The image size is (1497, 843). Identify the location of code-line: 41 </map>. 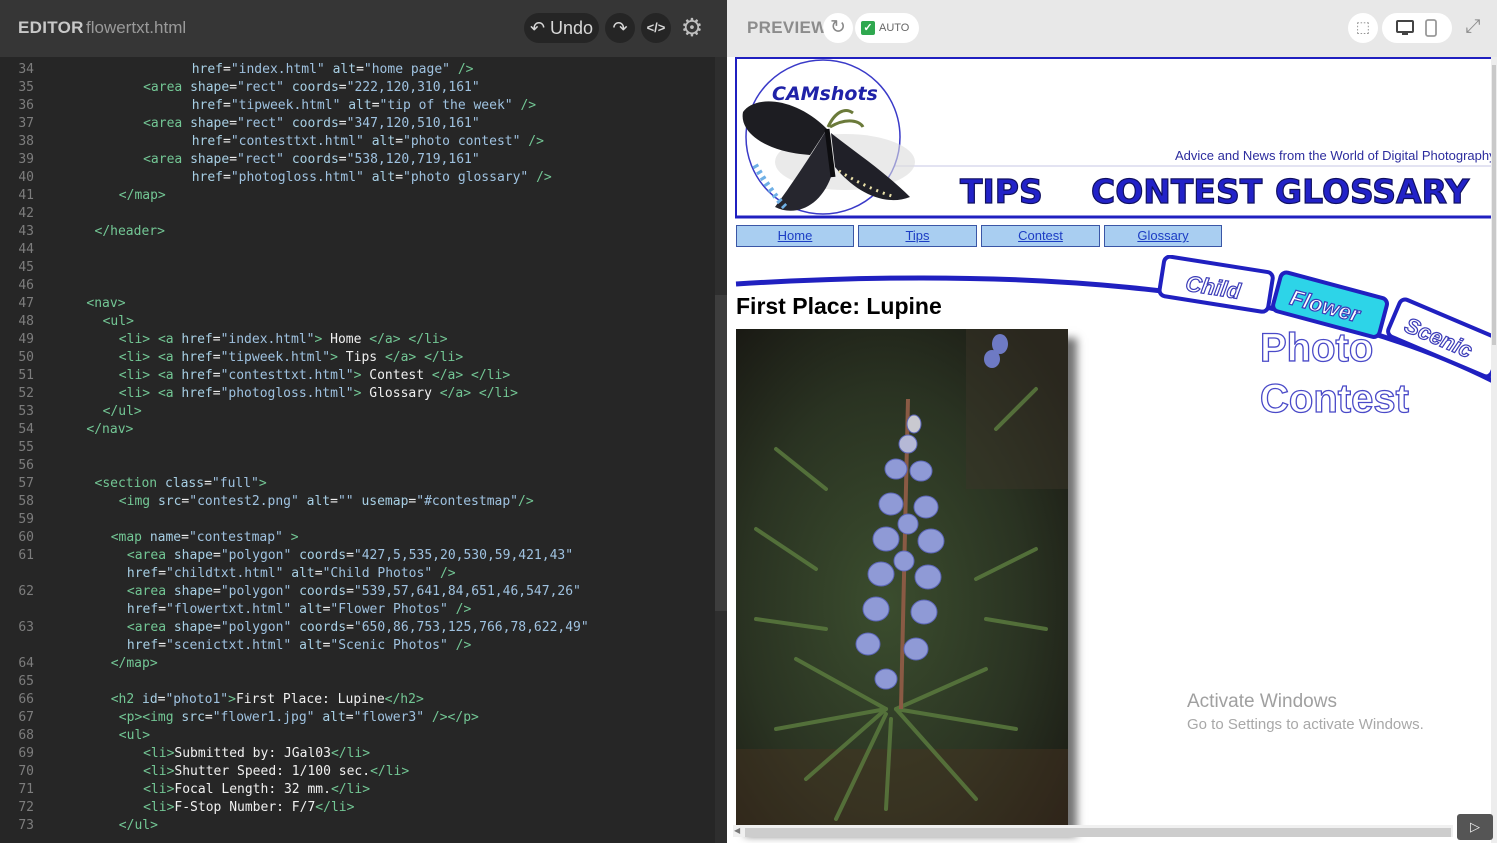
(357, 196).